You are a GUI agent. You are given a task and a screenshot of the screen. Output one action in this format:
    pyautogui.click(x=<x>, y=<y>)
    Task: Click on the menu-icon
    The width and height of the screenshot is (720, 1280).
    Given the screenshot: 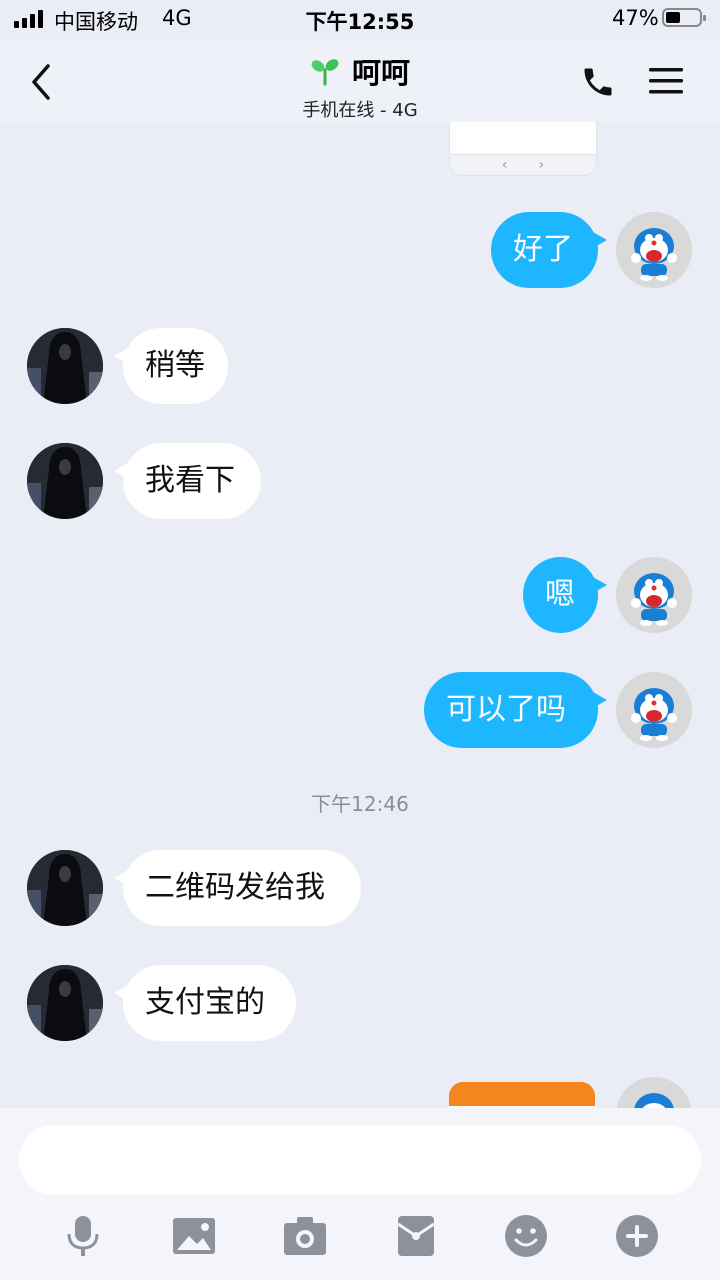 What is the action you would take?
    pyautogui.click(x=666, y=81)
    